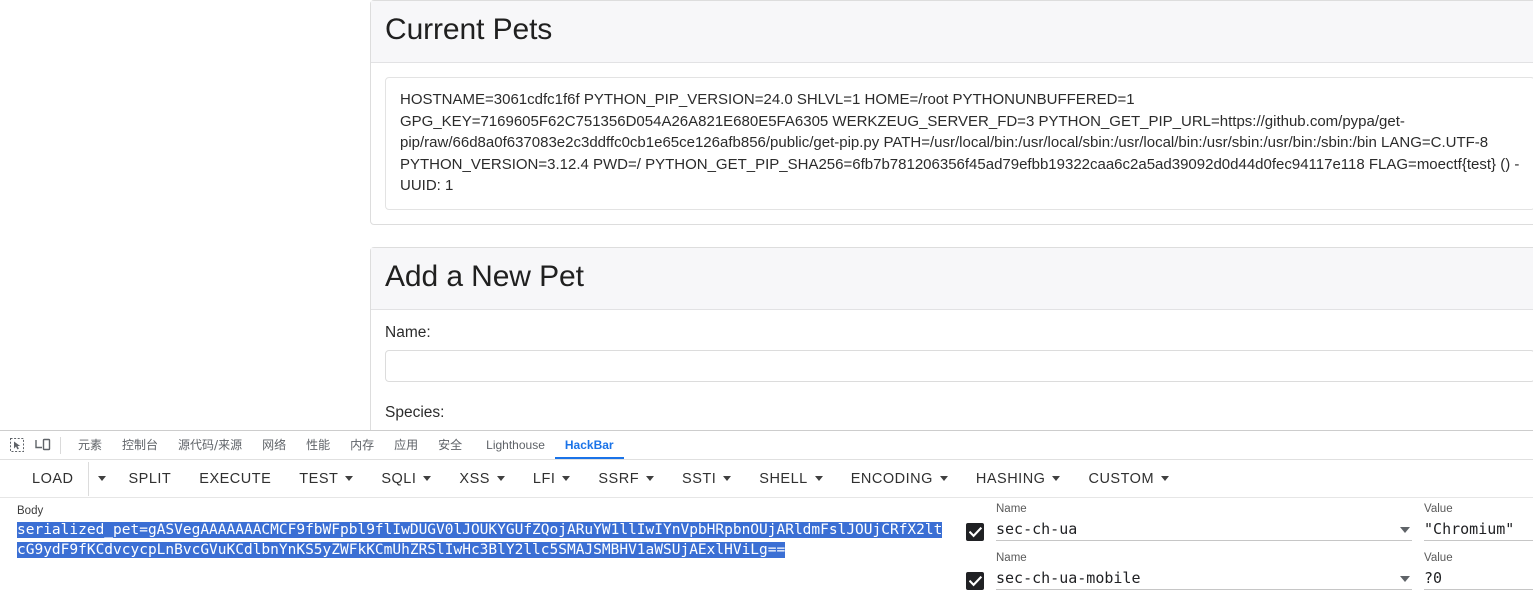 This screenshot has height=601, width=1533. I want to click on hackbar-btn-encoding: ENCODING, so click(899, 479).